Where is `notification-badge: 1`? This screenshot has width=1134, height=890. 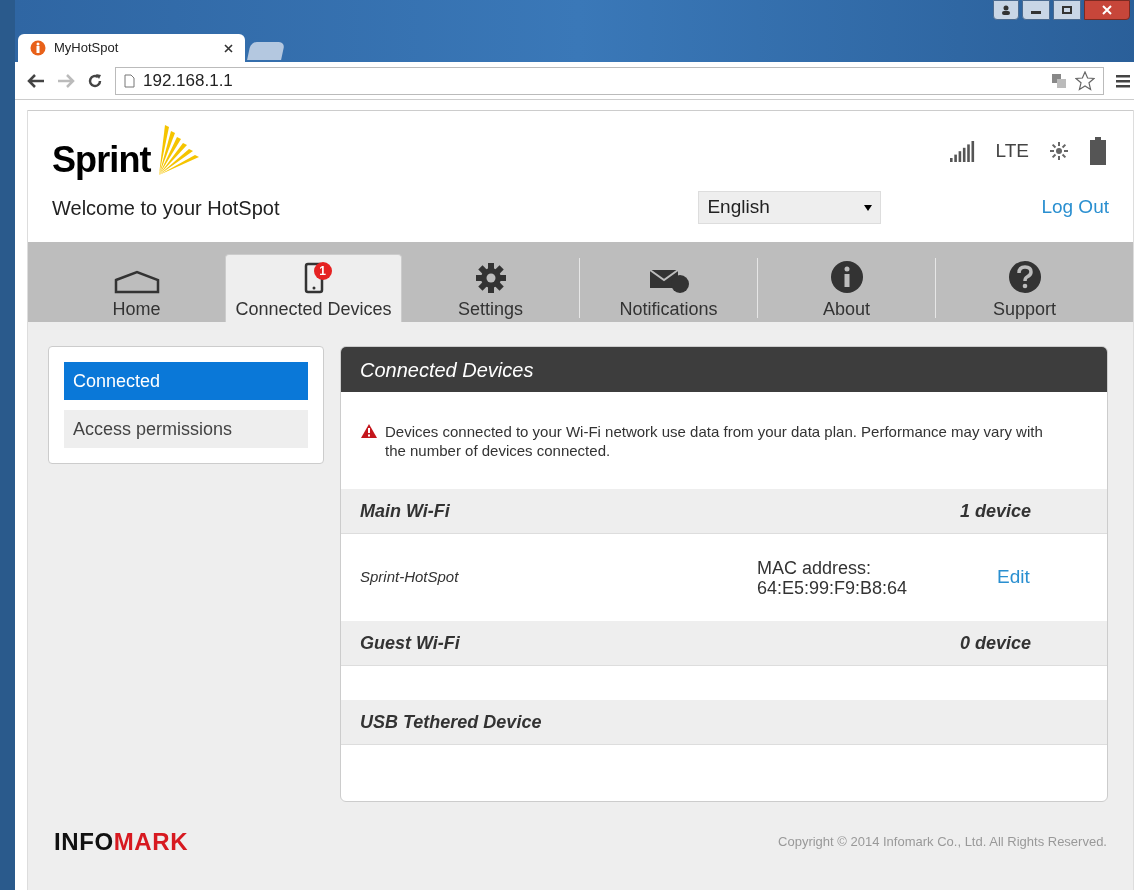 notification-badge: 1 is located at coordinates (322, 271).